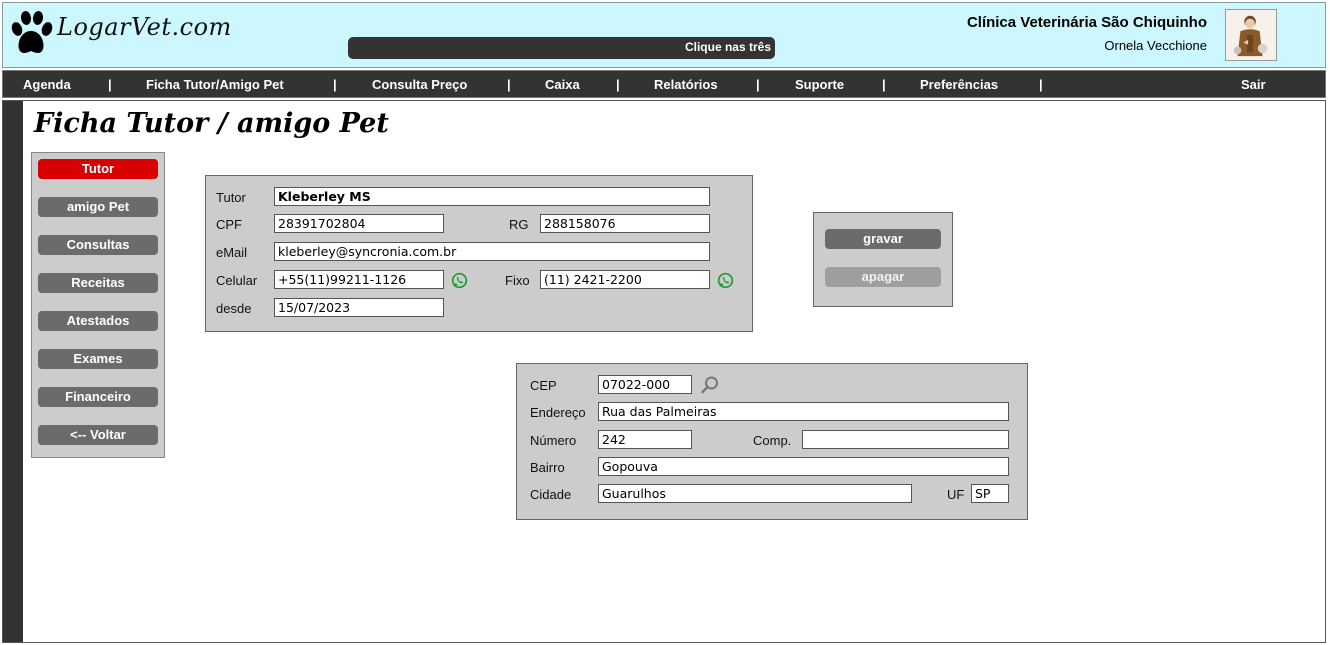 The width and height of the screenshot is (1330, 645). What do you see at coordinates (32, 32) in the screenshot?
I see `paw-print-icon` at bounding box center [32, 32].